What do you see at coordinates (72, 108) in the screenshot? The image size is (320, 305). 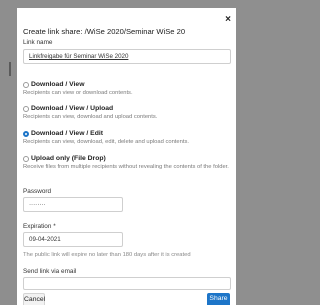 I see `permission-title: Download / View / Upload` at bounding box center [72, 108].